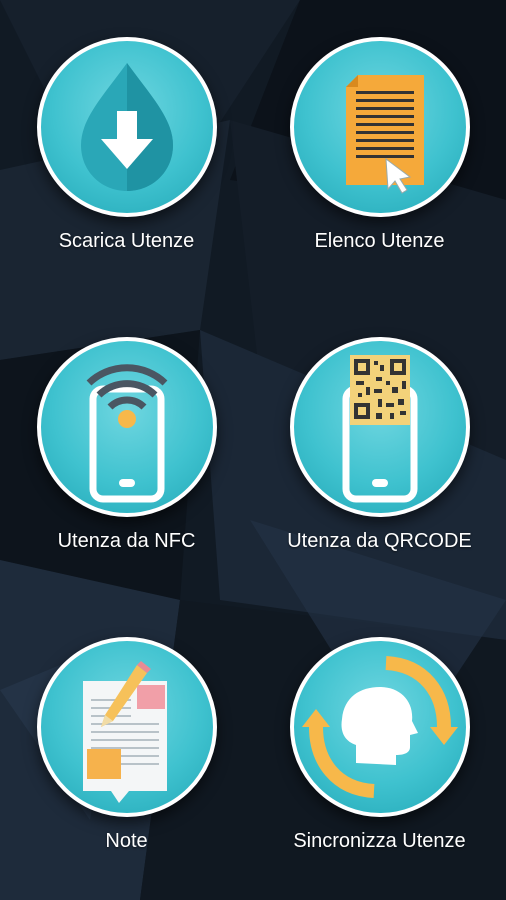  Describe the element at coordinates (126, 727) in the screenshot. I see `notes-icon` at that location.